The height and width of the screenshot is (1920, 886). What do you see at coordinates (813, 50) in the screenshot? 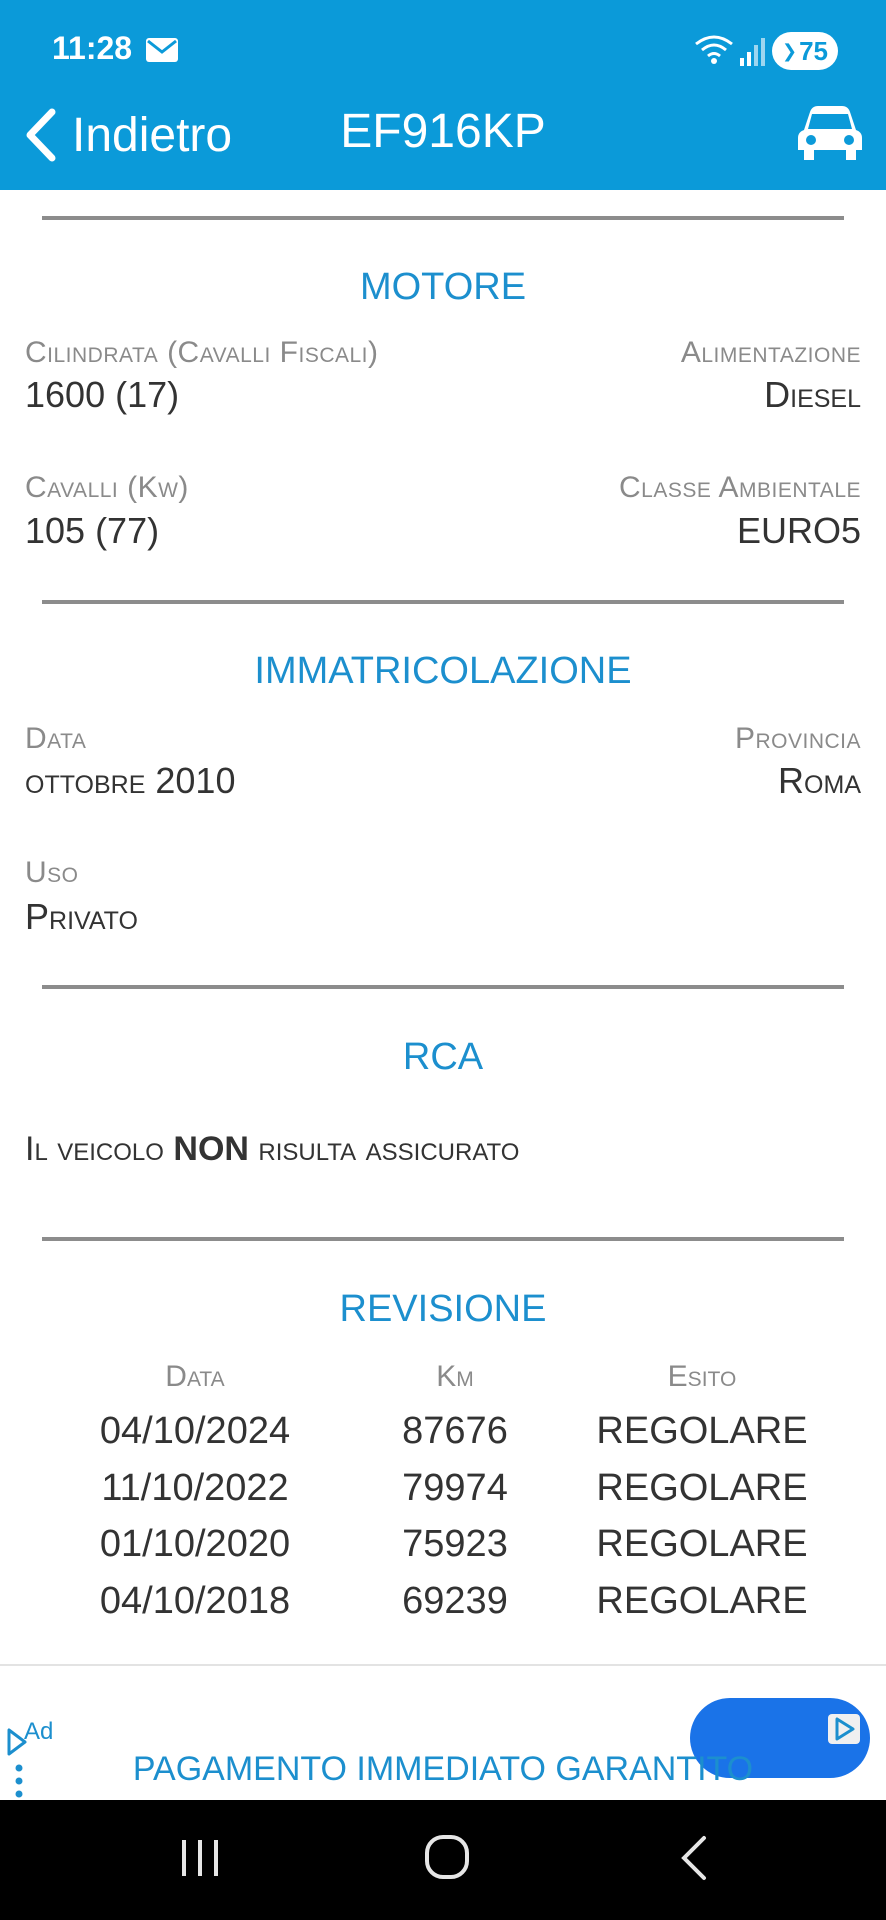
I see `battery-level: 75` at bounding box center [813, 50].